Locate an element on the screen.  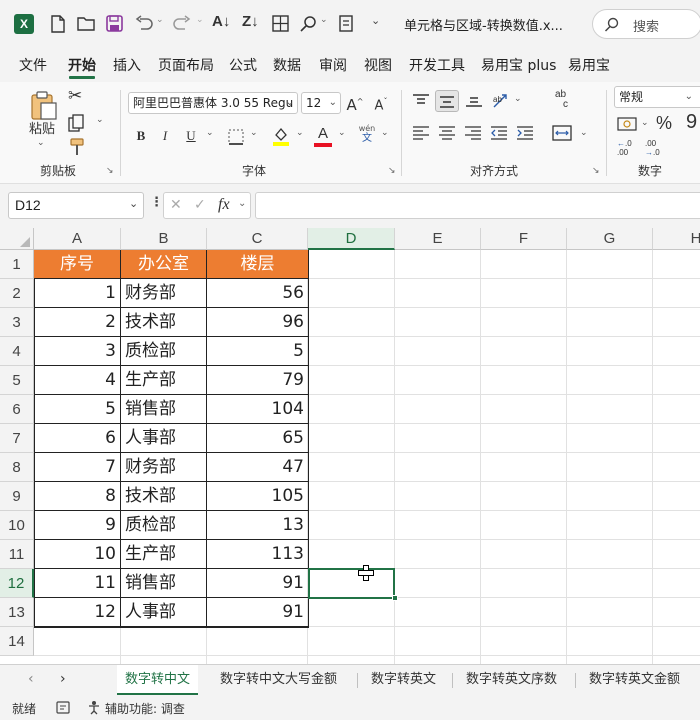
sheet-tab-5: 数字转英文金额 is located at coordinates (634, 680).